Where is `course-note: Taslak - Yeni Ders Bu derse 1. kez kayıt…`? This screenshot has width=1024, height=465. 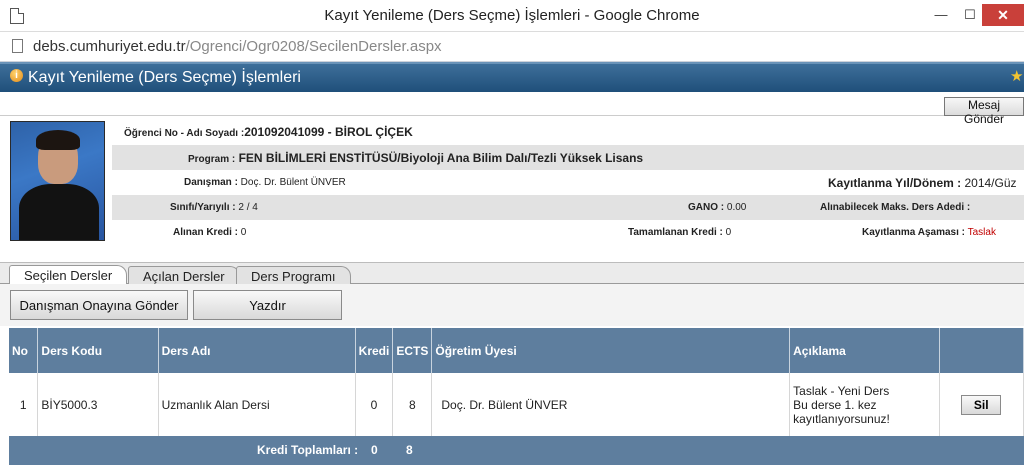
course-note: Taslak - Yeni Ders Bu derse 1. kez kayıt… is located at coordinates (864, 405).